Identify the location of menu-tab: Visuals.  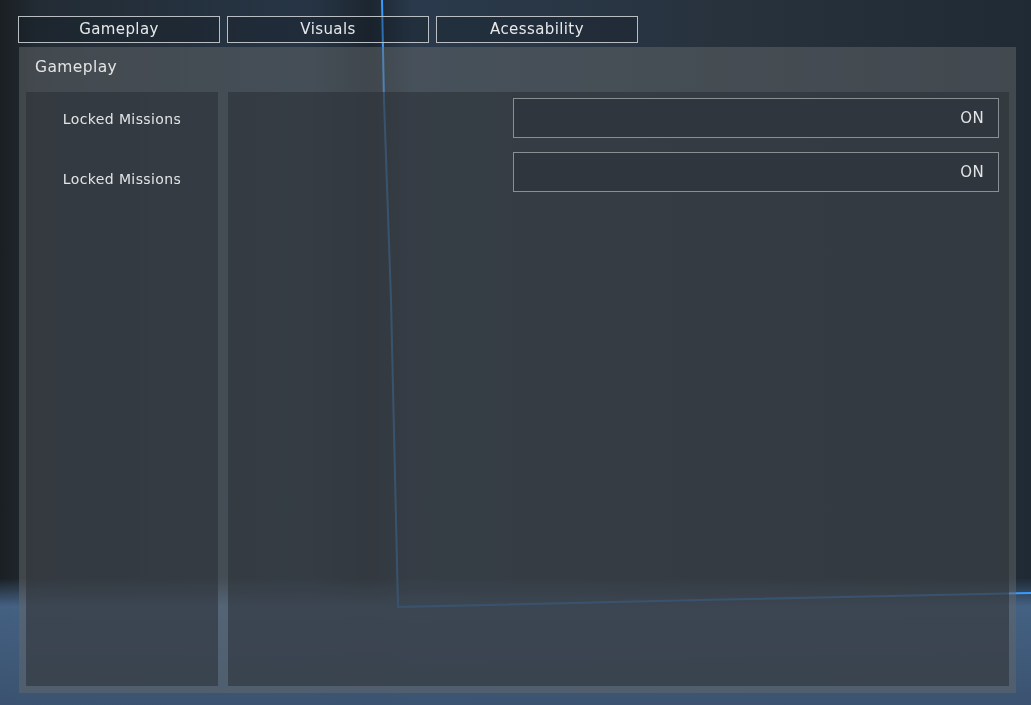
(328, 29).